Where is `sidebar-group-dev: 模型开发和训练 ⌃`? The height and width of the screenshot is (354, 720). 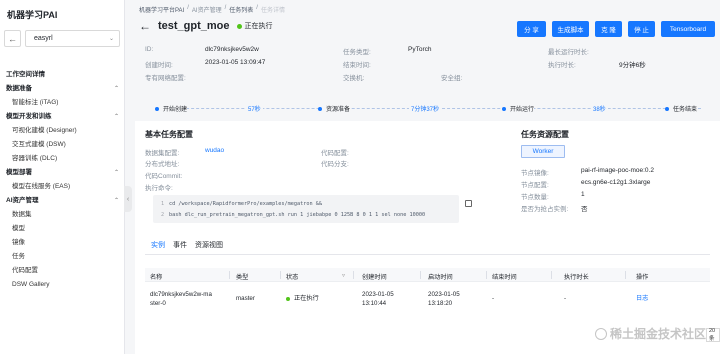
sidebar-group-dev: 模型开发和训练 ⌃ is located at coordinates (62, 117).